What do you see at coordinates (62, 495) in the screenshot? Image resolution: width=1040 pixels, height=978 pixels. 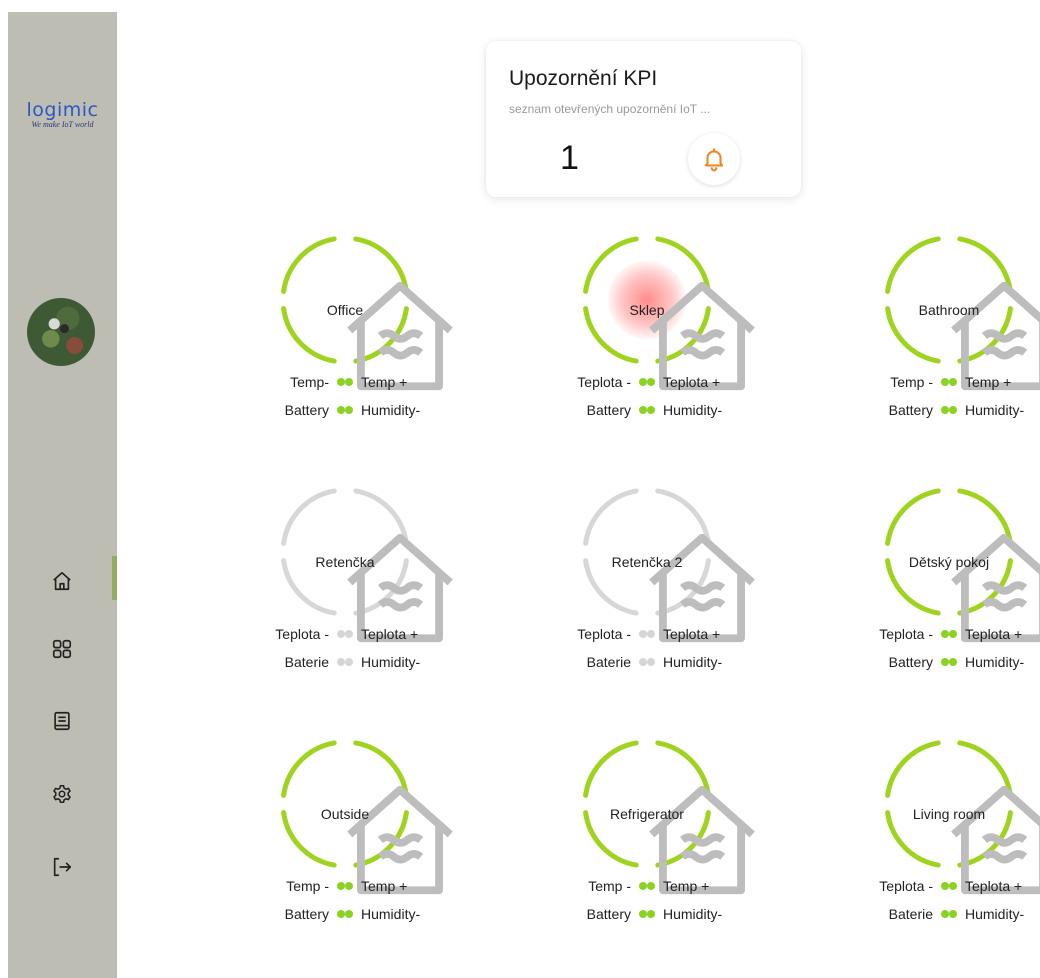 I see `sidebar: logimic We make IoT world` at bounding box center [62, 495].